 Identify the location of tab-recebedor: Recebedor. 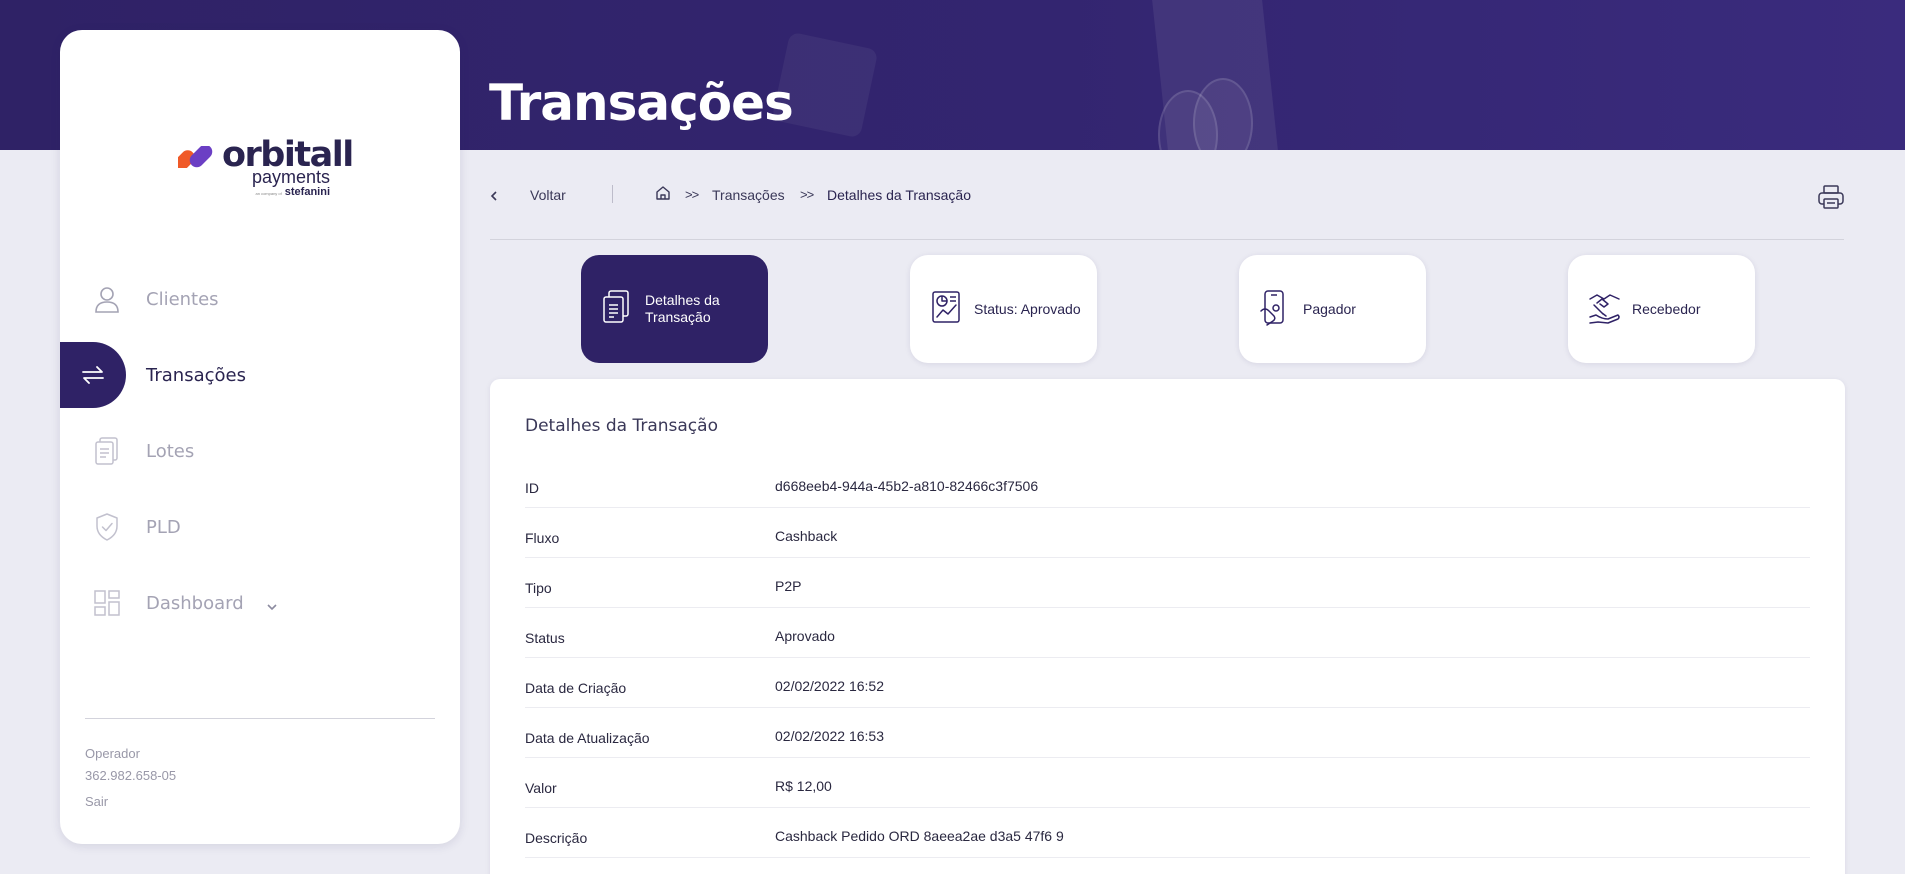
(1661, 309).